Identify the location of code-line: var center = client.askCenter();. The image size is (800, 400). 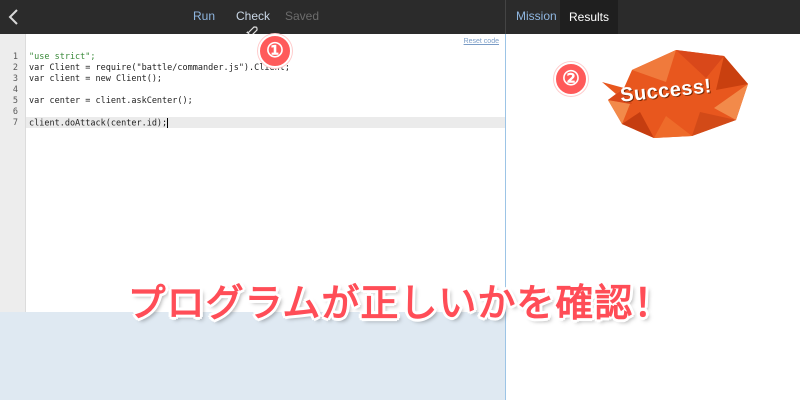
(111, 101).